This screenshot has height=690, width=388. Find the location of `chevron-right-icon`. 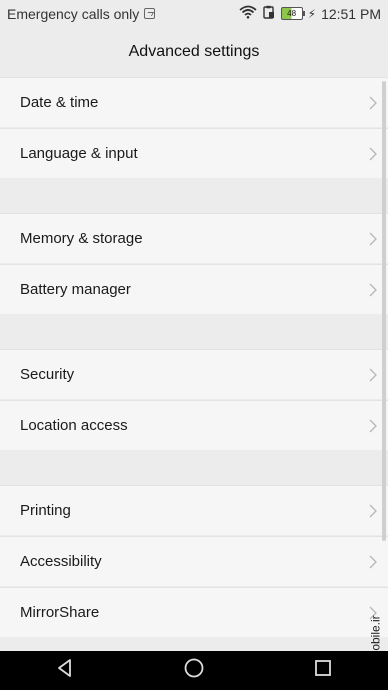

chevron-right-icon is located at coordinates (373, 562).